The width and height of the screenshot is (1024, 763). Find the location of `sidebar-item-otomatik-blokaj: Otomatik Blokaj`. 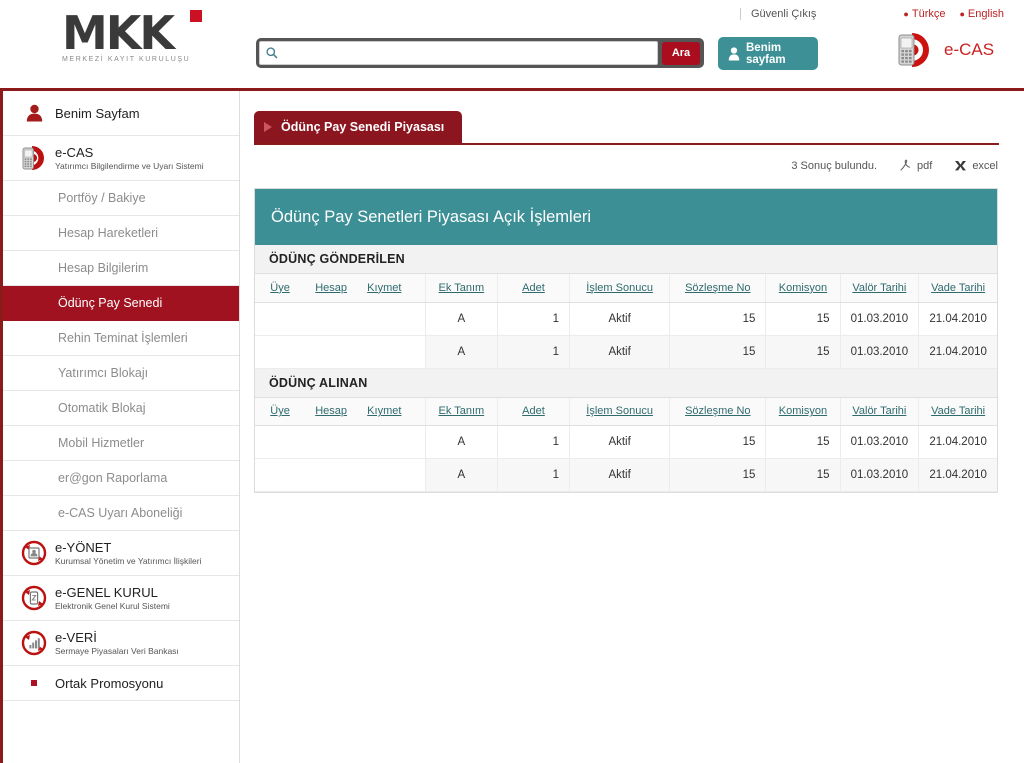

sidebar-item-otomatik-blokaj: Otomatik Blokaj is located at coordinates (121, 408).